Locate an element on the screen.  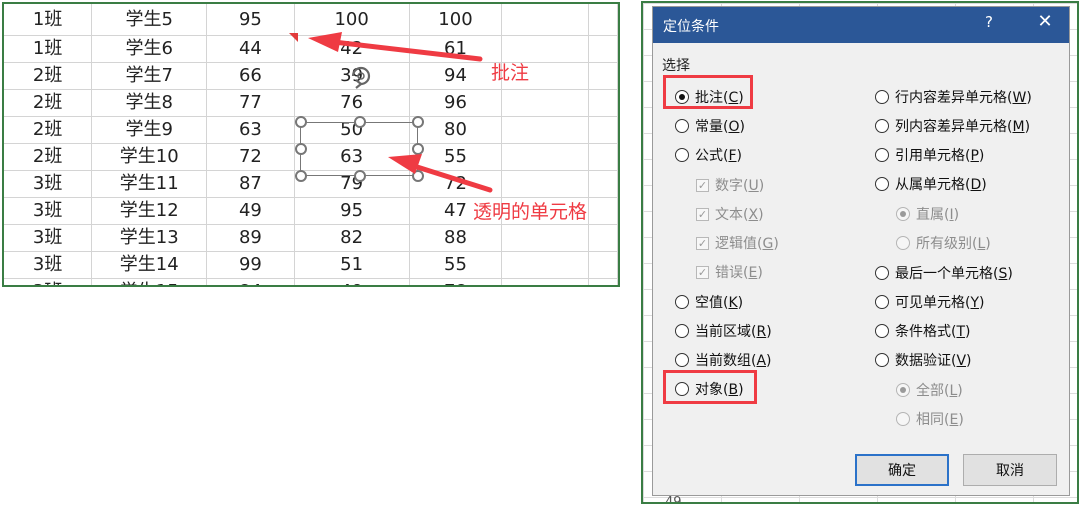
student-cell: 学生14 is located at coordinates (149, 265).